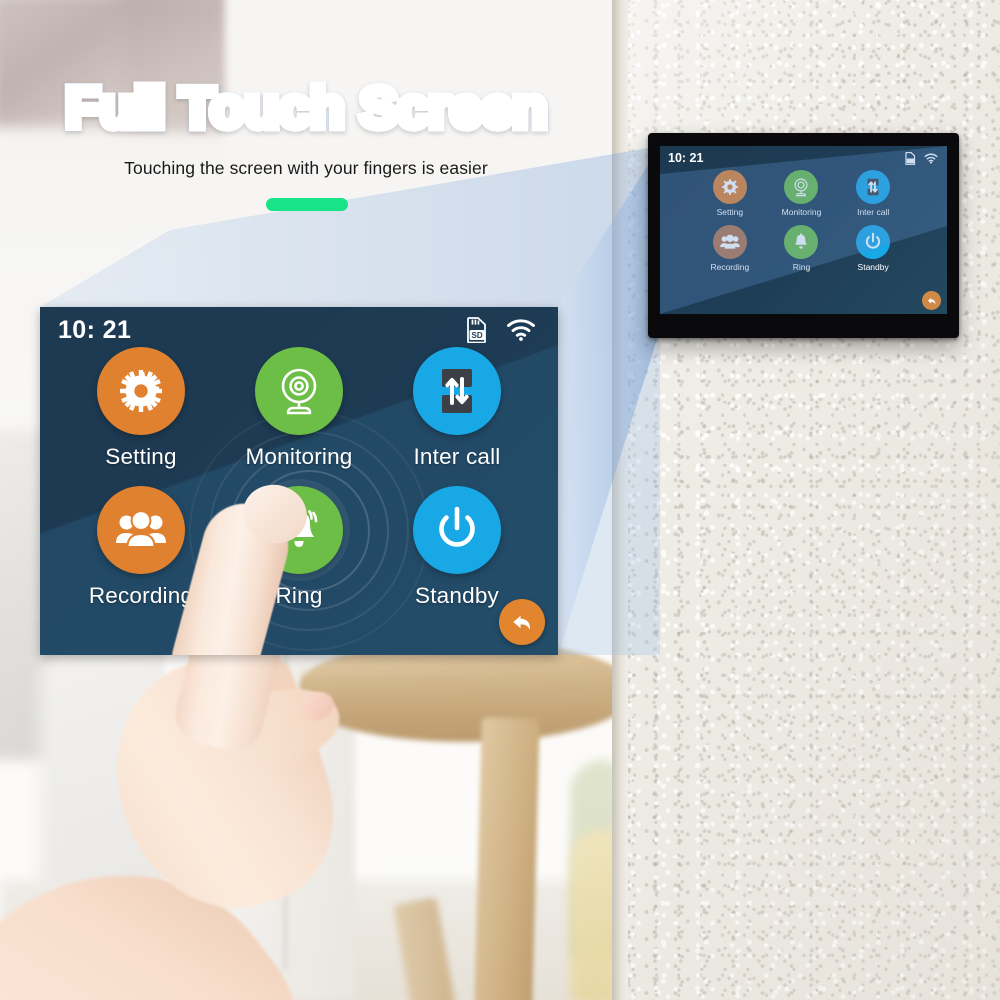  What do you see at coordinates (730, 267) in the screenshot?
I see `device-recording-label: Recording` at bounding box center [730, 267].